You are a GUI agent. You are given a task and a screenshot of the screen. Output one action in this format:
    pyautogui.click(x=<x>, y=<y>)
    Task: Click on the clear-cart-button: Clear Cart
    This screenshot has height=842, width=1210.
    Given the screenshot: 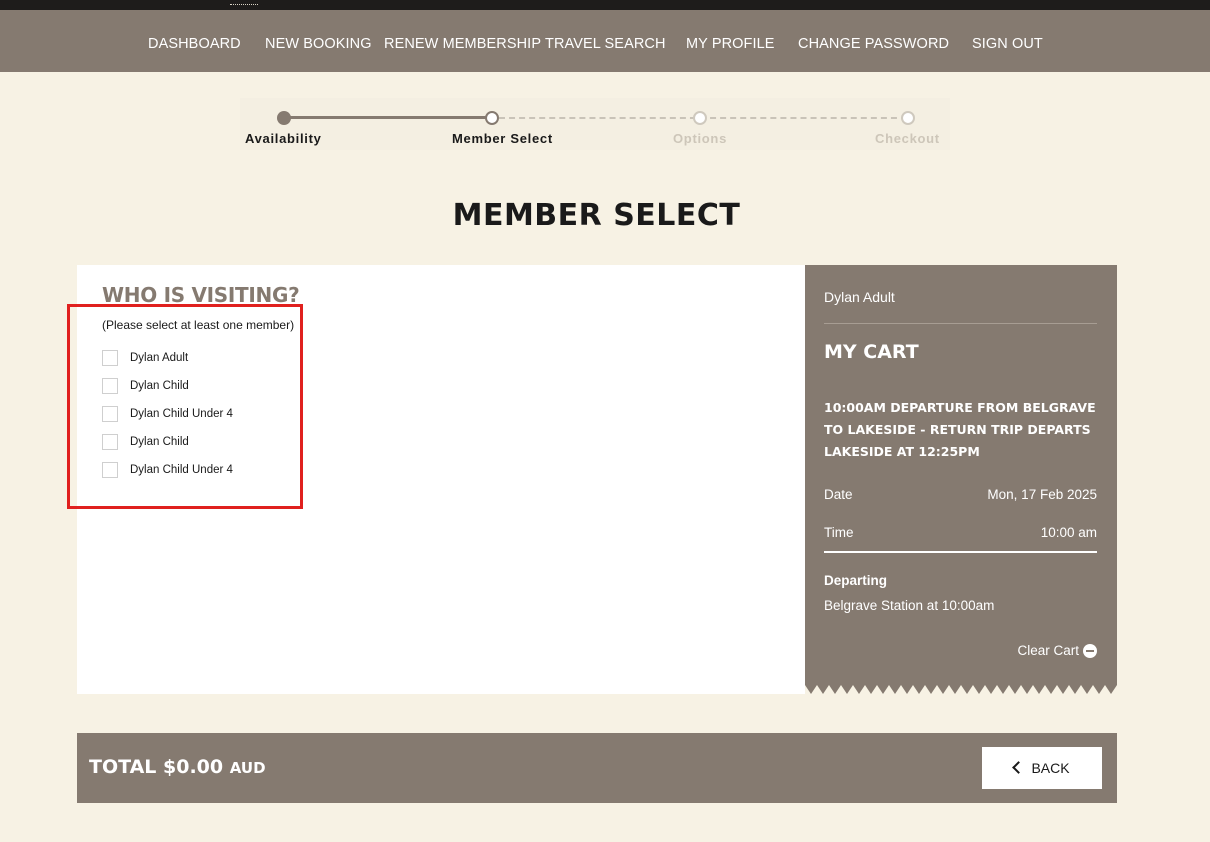 What is the action you would take?
    pyautogui.click(x=1057, y=650)
    